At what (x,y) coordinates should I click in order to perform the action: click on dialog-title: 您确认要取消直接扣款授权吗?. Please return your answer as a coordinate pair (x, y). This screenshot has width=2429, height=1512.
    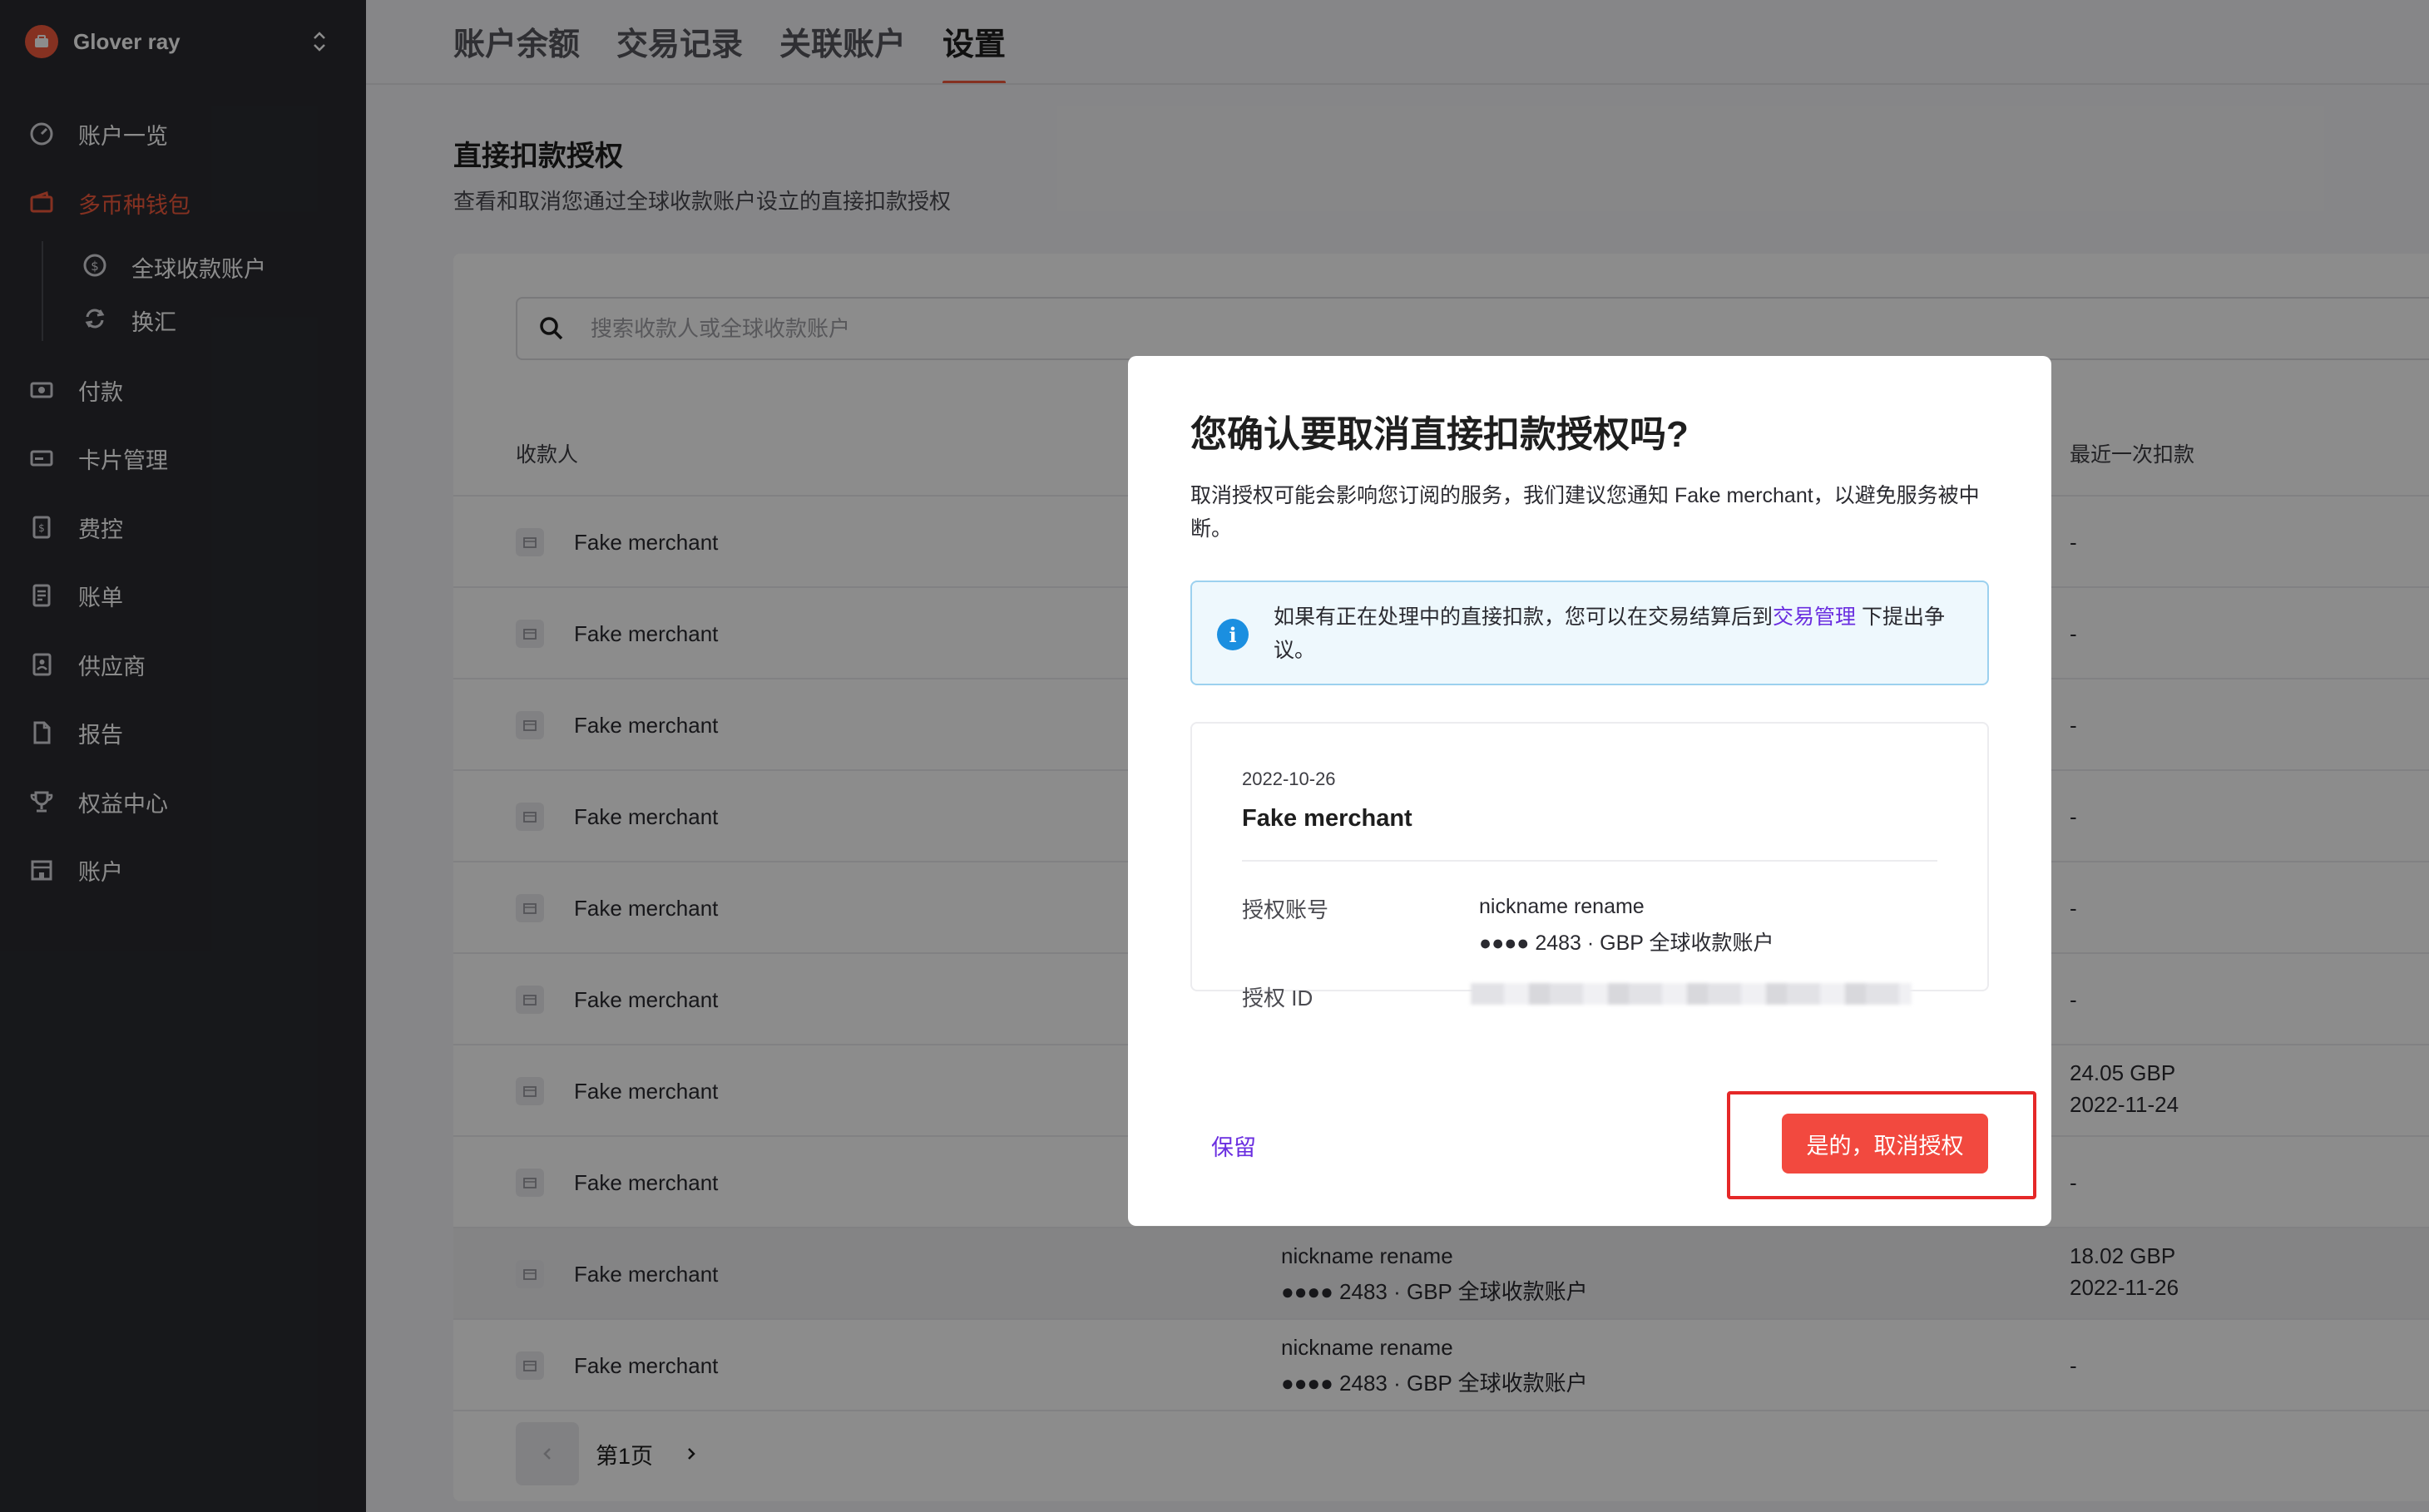
    Looking at the image, I should click on (1439, 434).